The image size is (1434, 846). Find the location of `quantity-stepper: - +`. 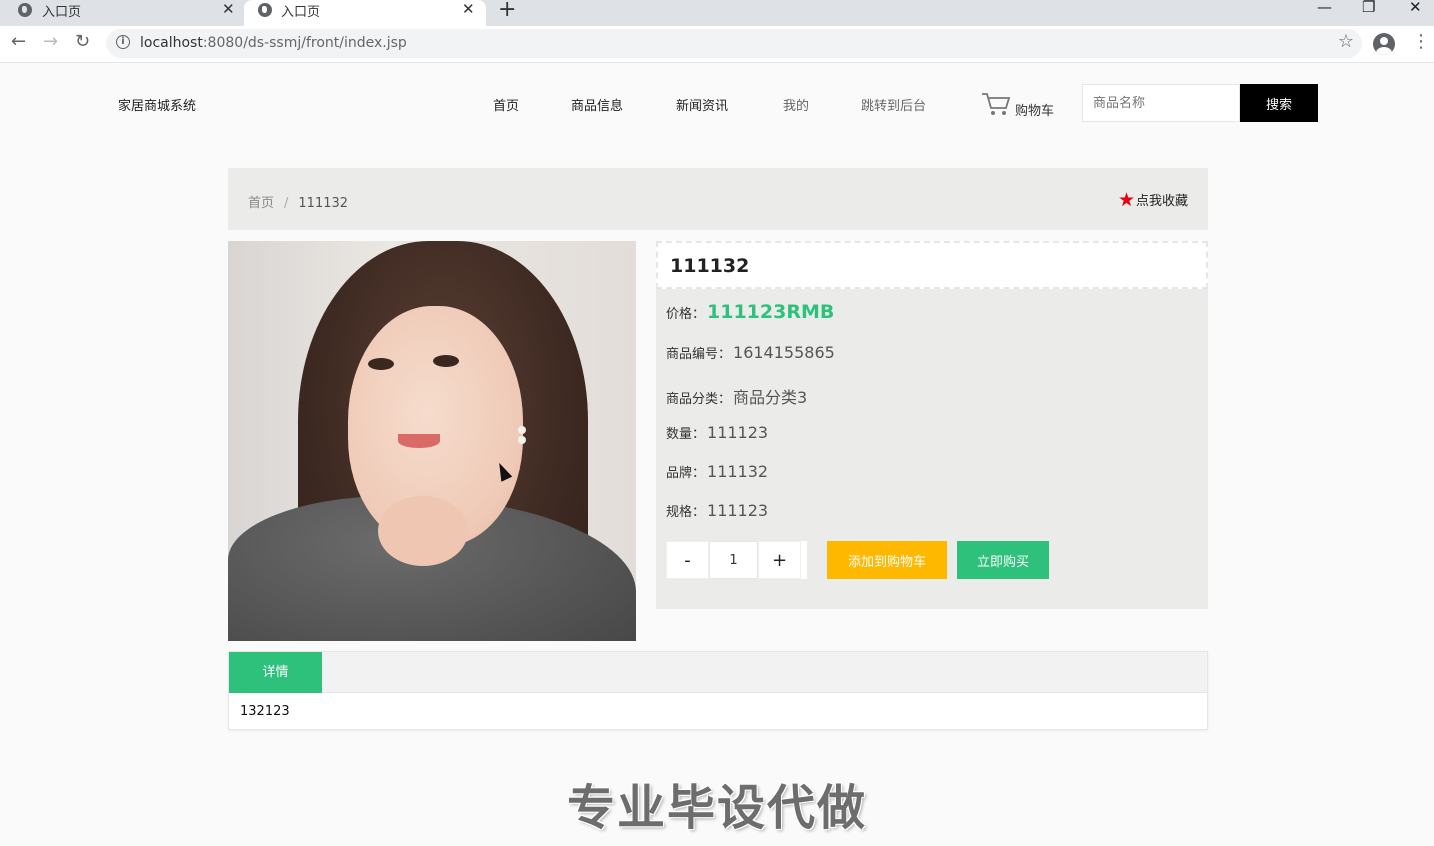

quantity-stepper: - + is located at coordinates (736, 560).